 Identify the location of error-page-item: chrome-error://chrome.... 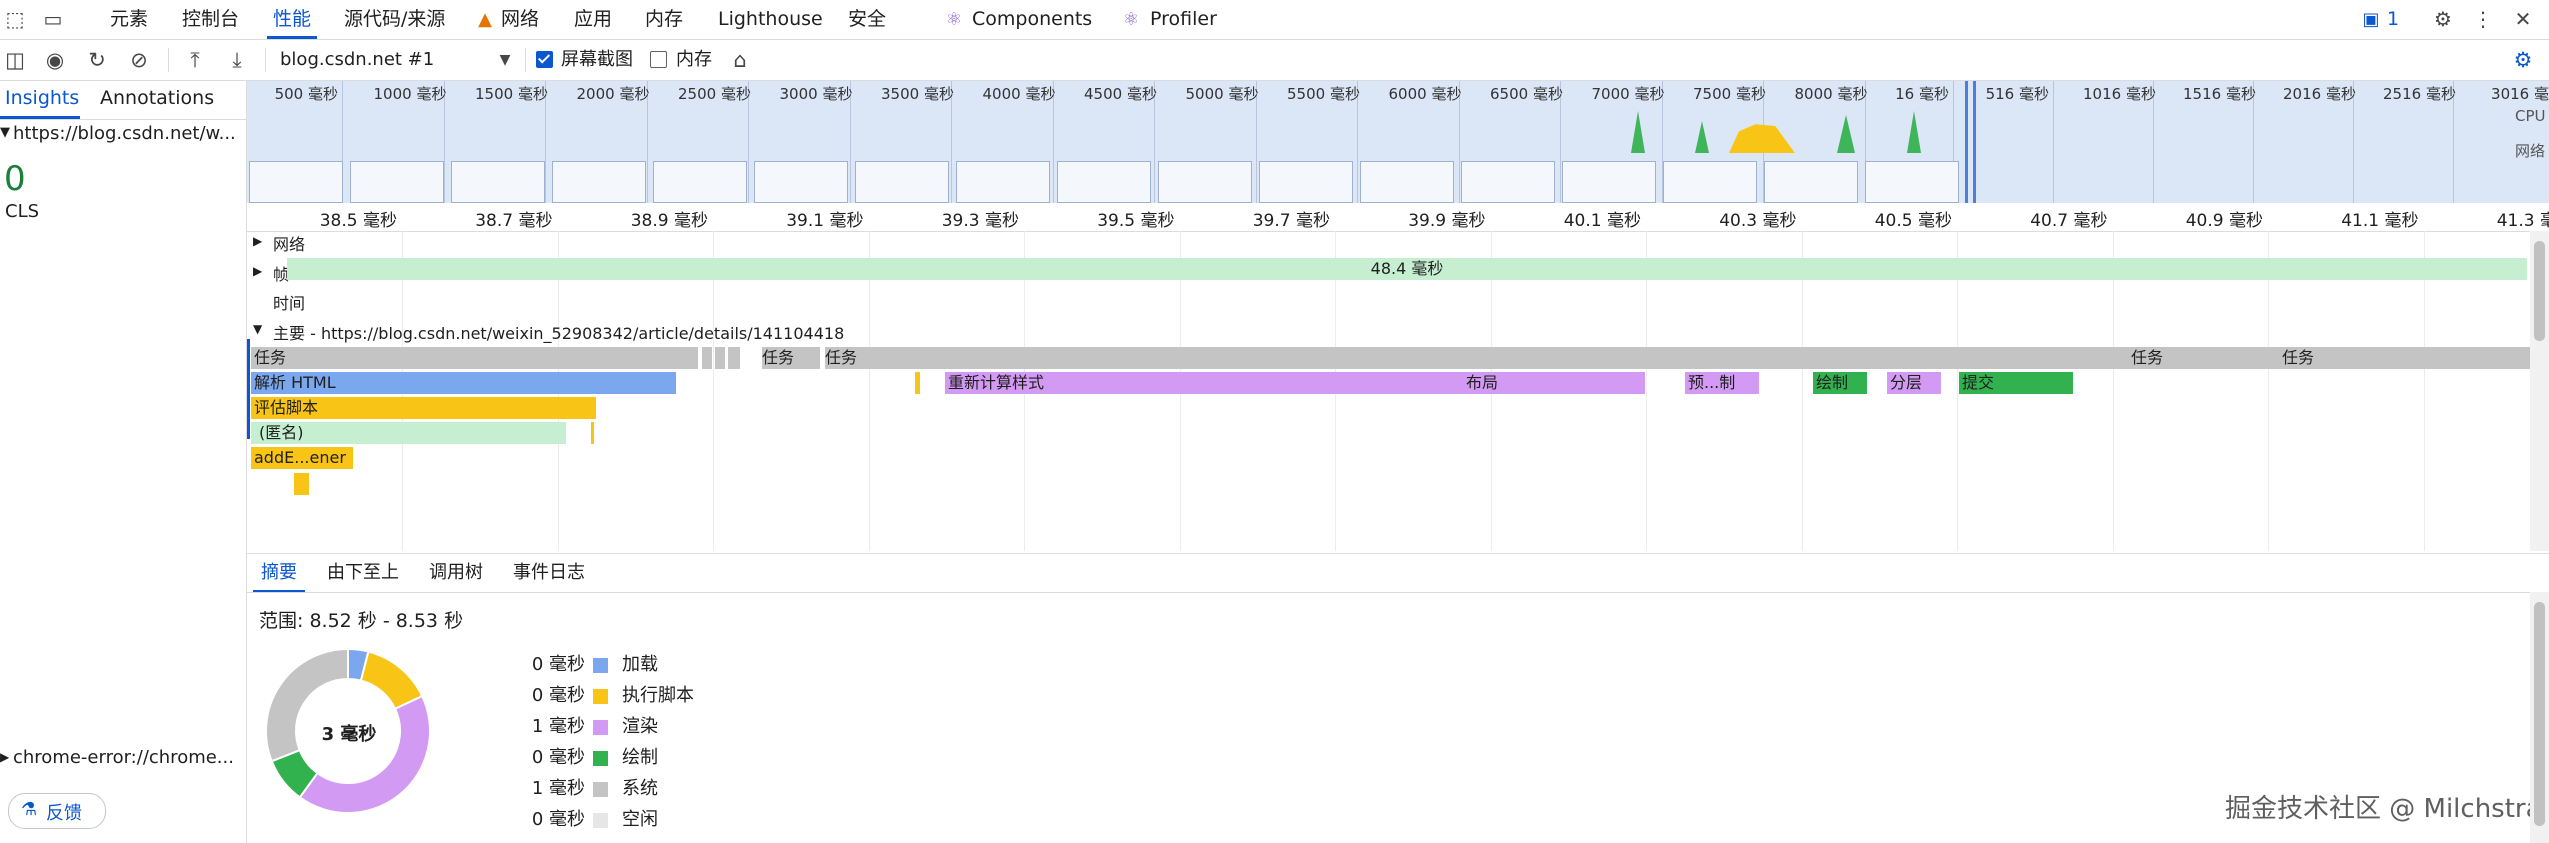
(123, 757).